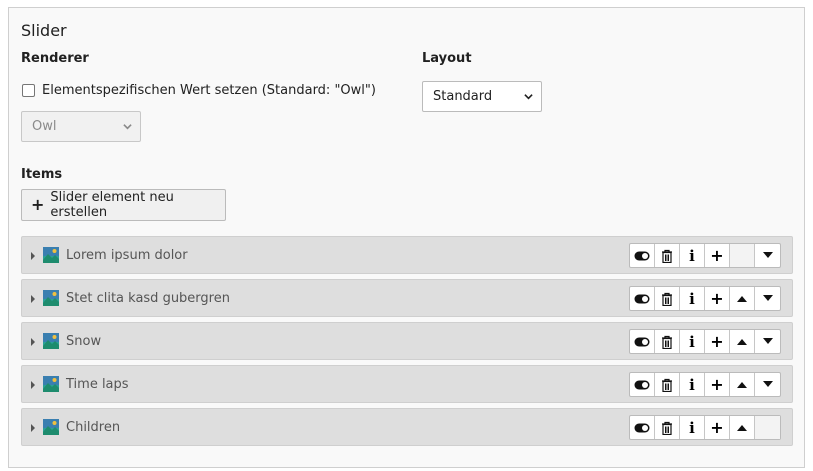  What do you see at coordinates (83, 341) in the screenshot?
I see `item-title: Snow` at bounding box center [83, 341].